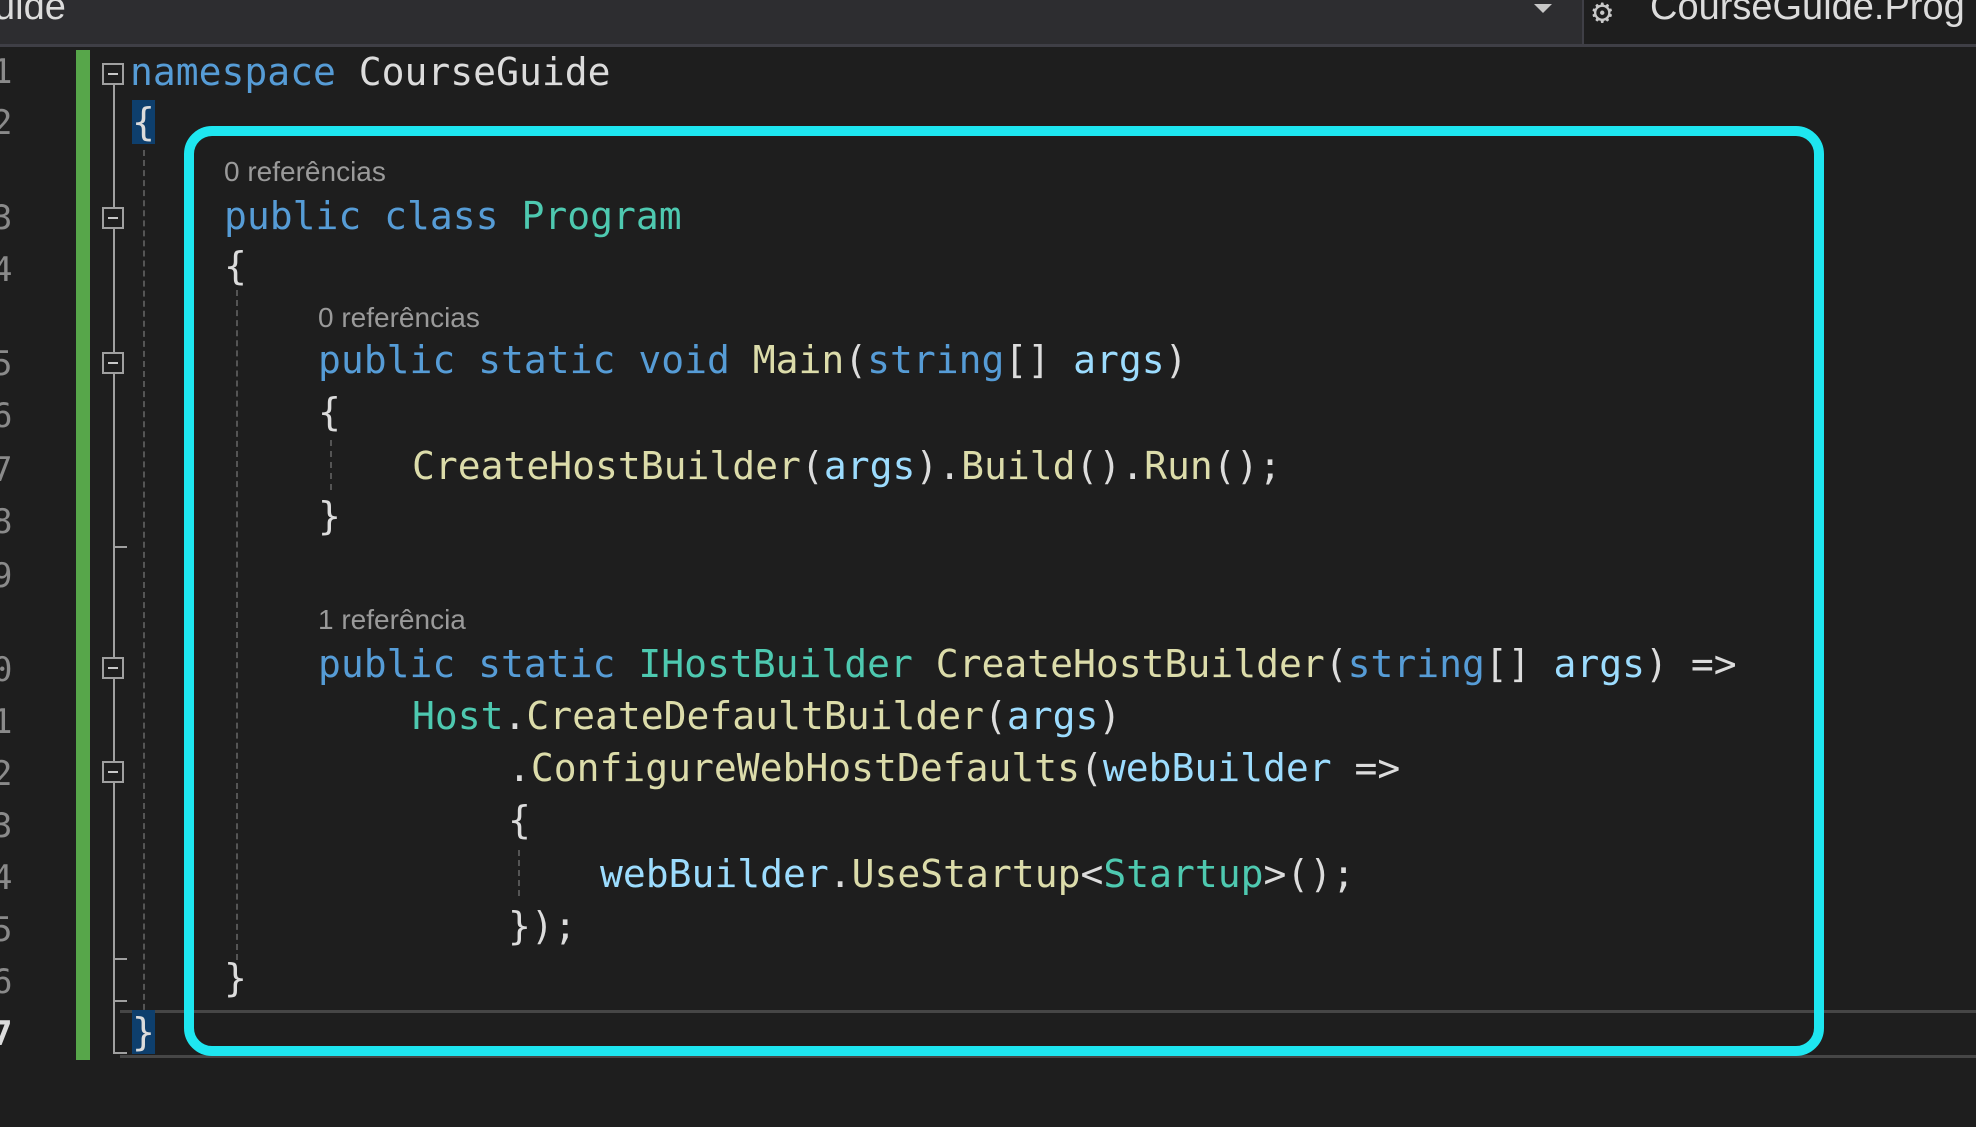  What do you see at coordinates (233, 72) in the screenshot?
I see `keyword: namespace` at bounding box center [233, 72].